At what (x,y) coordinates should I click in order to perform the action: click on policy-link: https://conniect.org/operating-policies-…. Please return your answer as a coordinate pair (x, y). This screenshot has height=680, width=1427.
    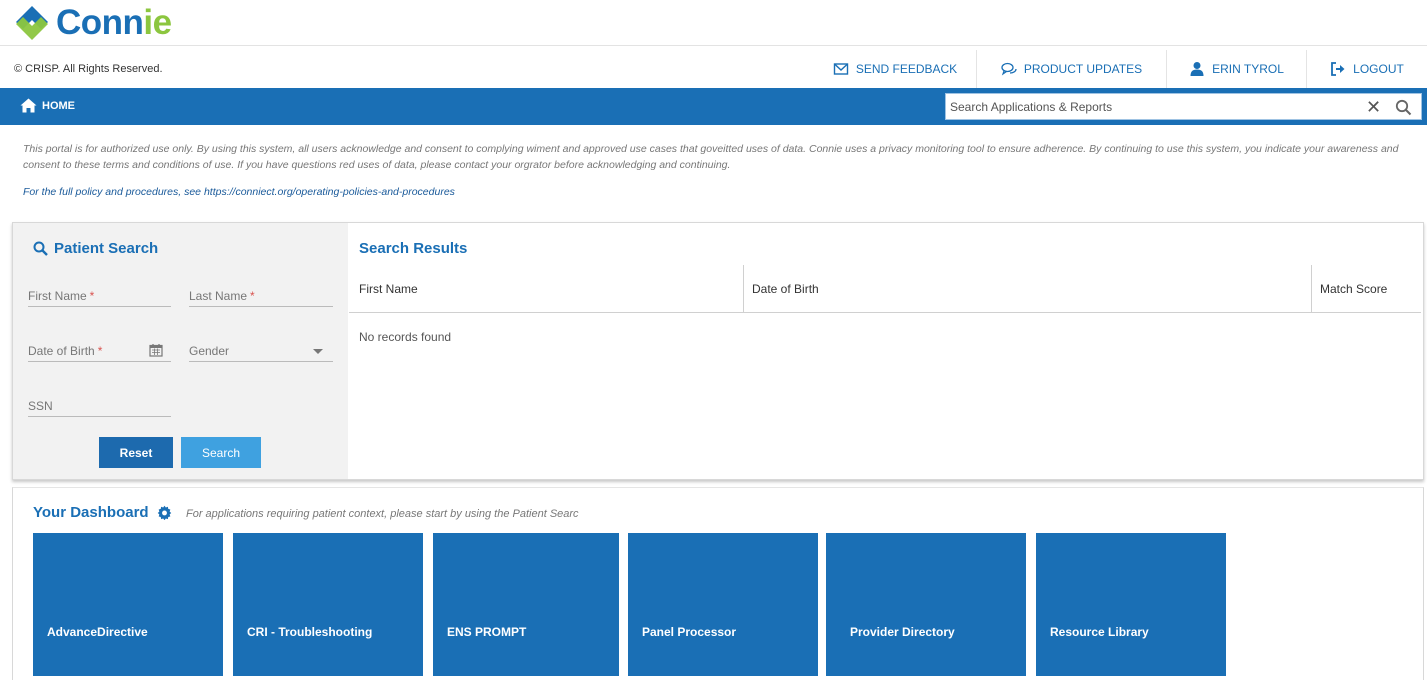
    Looking at the image, I should click on (329, 192).